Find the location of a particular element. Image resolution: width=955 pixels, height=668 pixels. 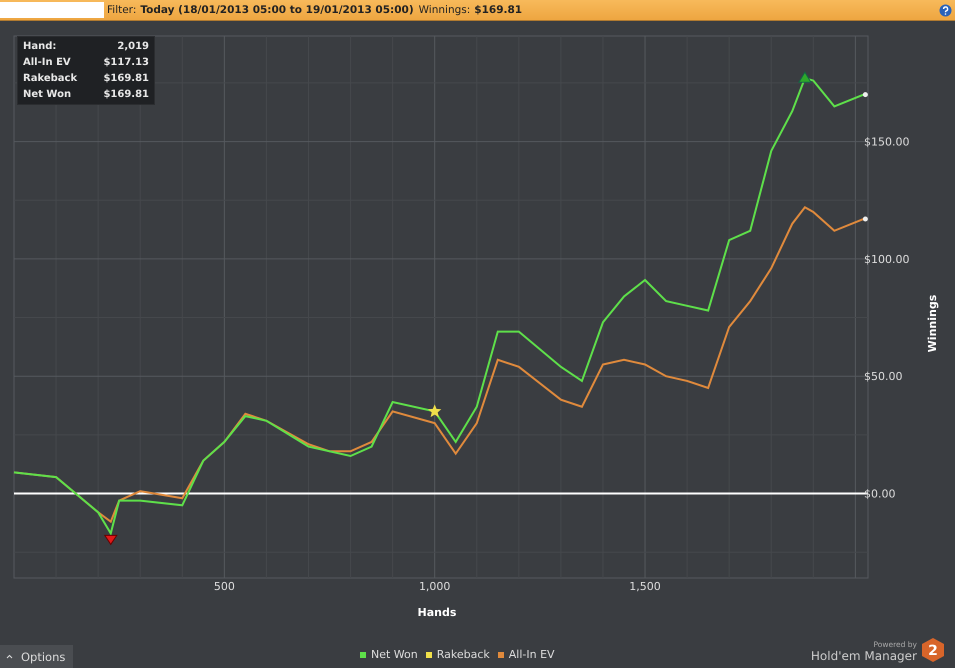

legend-label: Rakeback is located at coordinates (463, 654).